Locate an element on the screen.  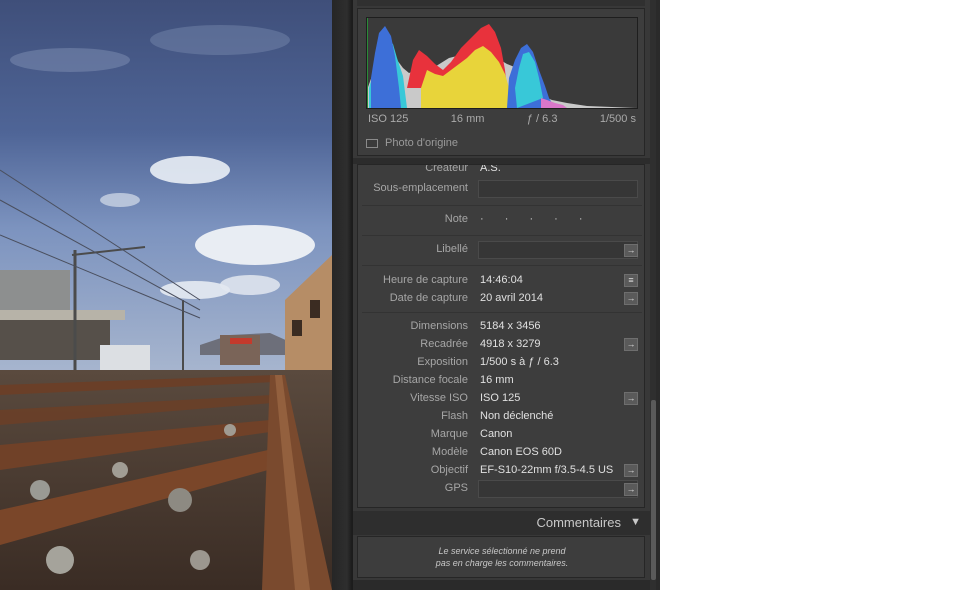
lens-go-button: → is located at coordinates (631, 470).